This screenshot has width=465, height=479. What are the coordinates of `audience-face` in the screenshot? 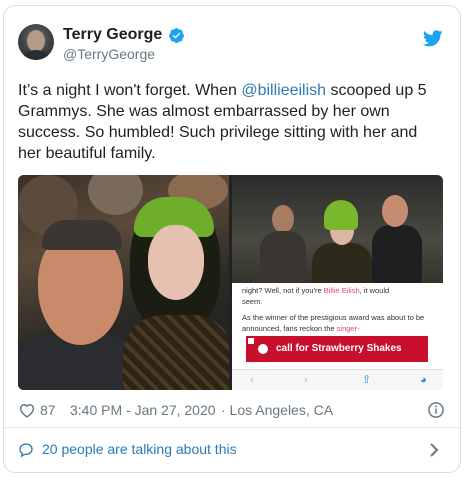 It's located at (283, 219).